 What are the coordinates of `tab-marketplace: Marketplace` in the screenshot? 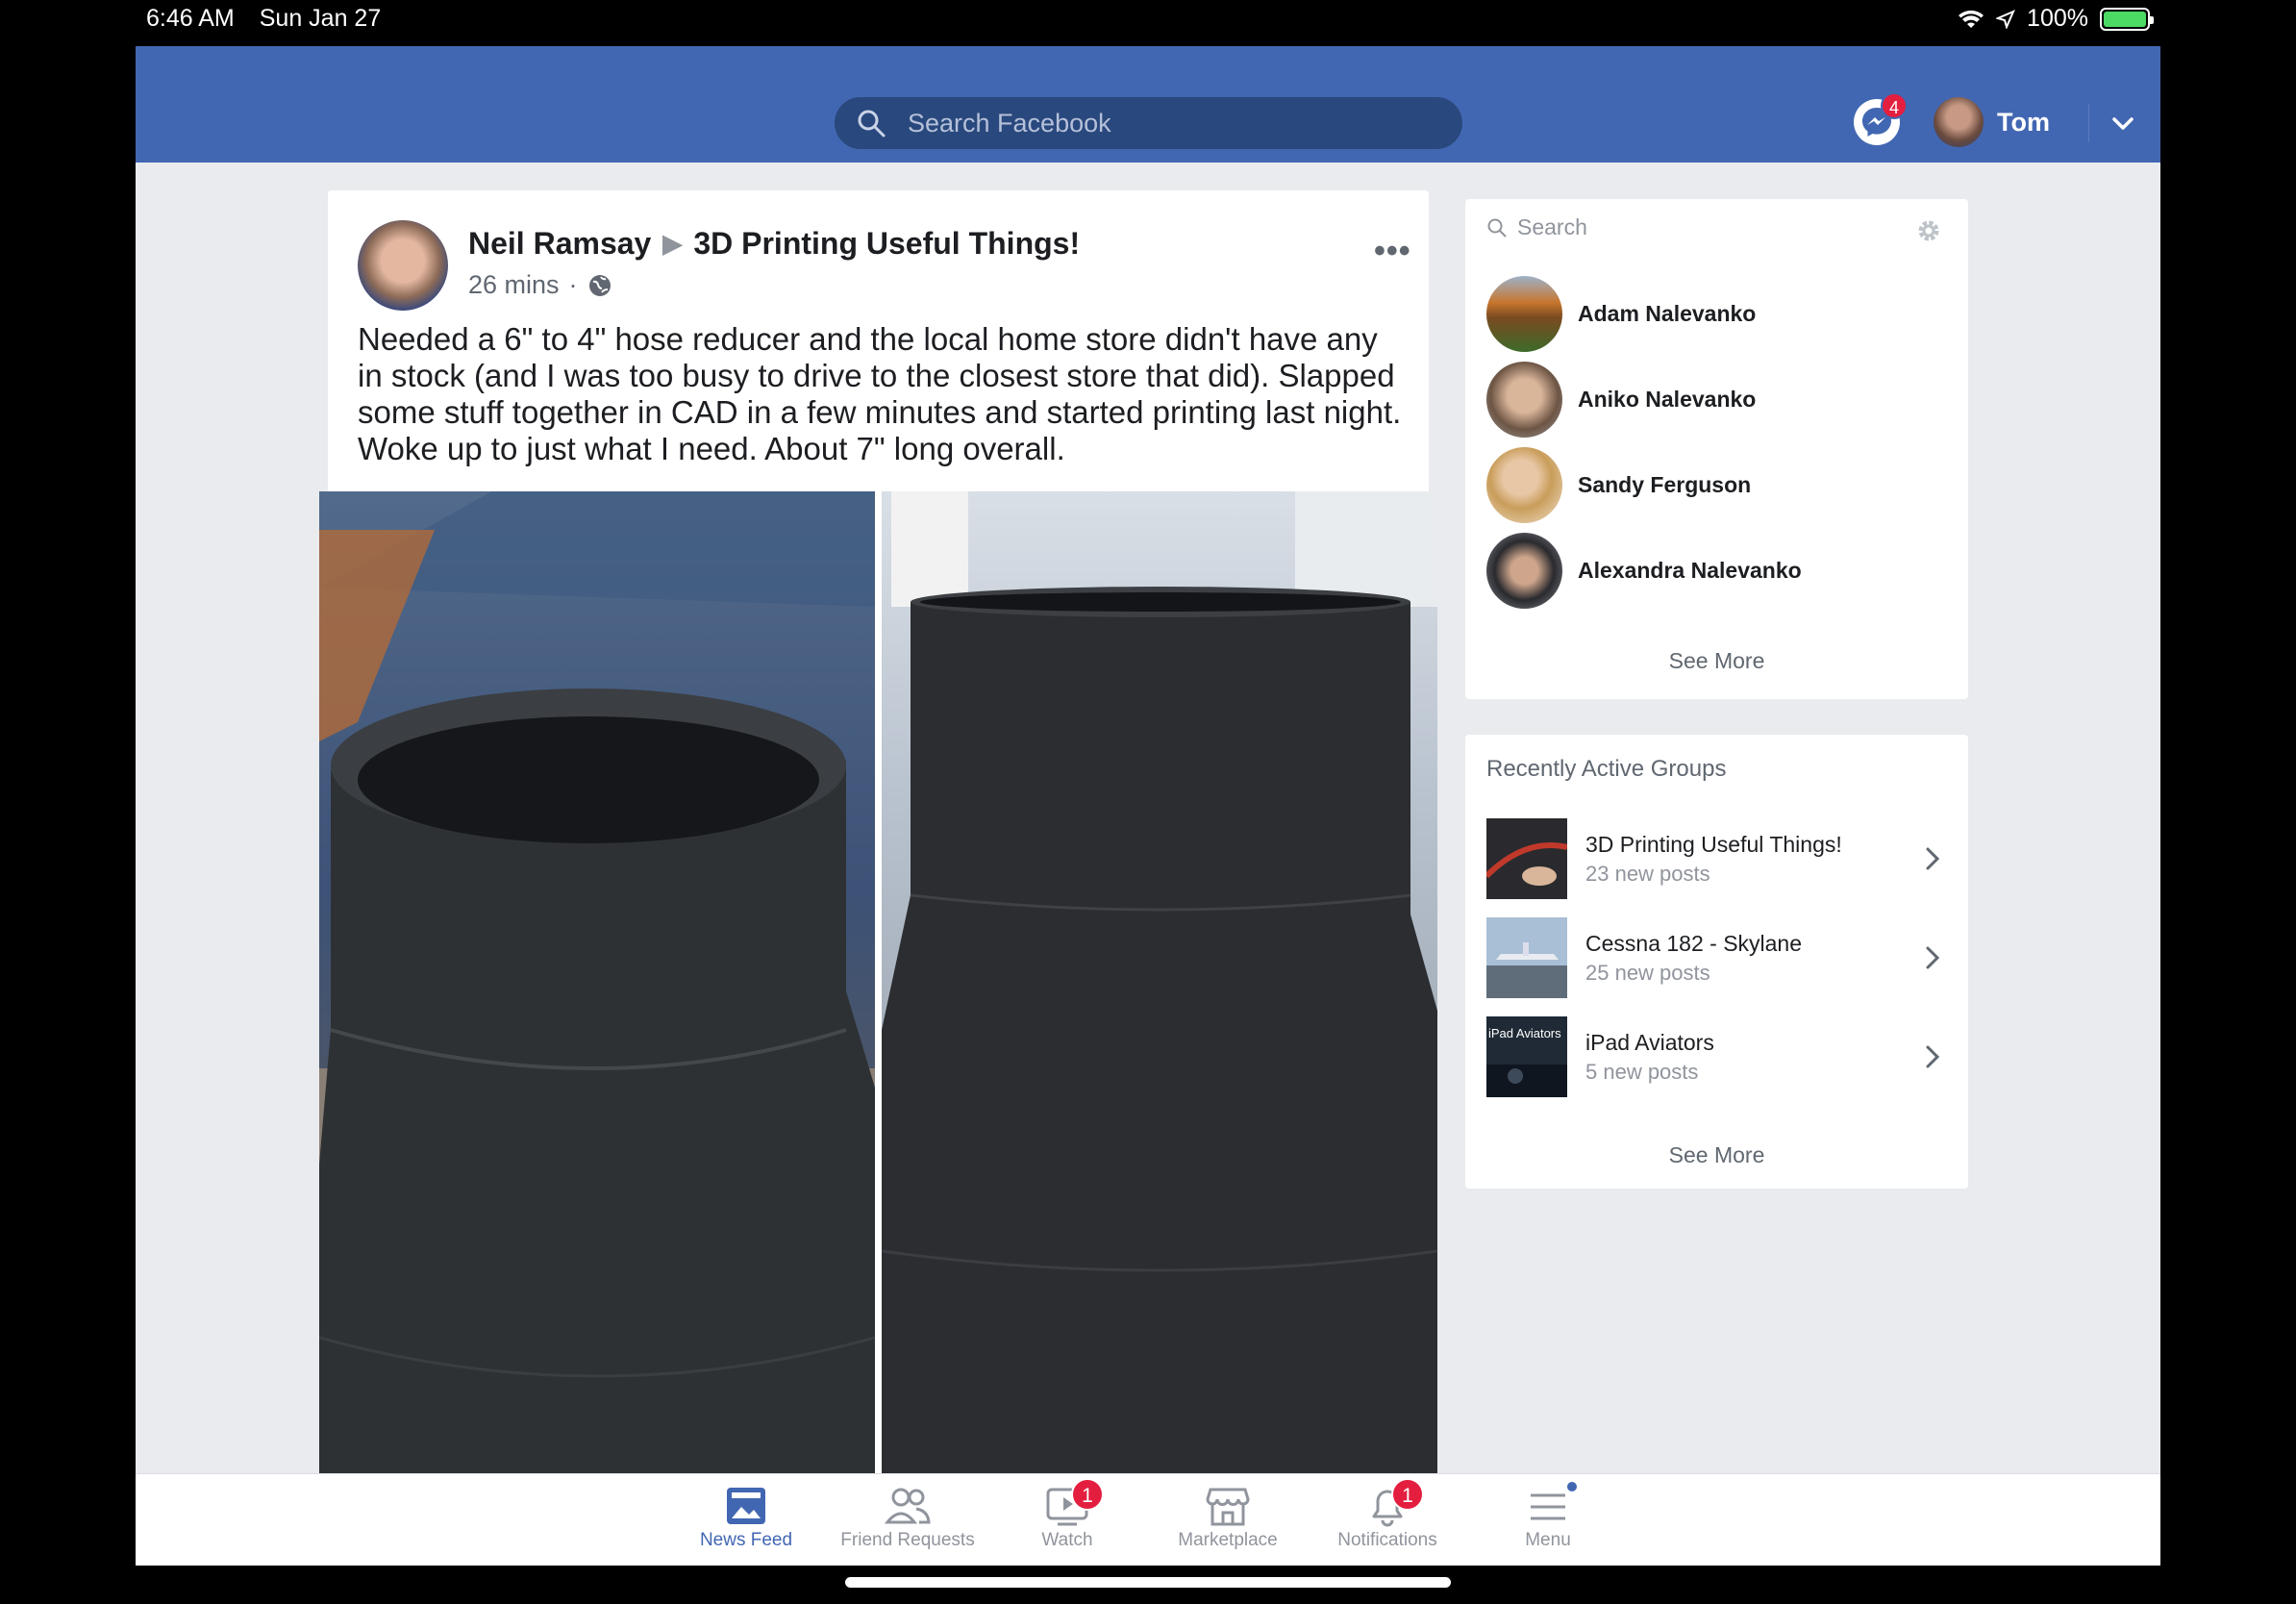 It's located at (1228, 1517).